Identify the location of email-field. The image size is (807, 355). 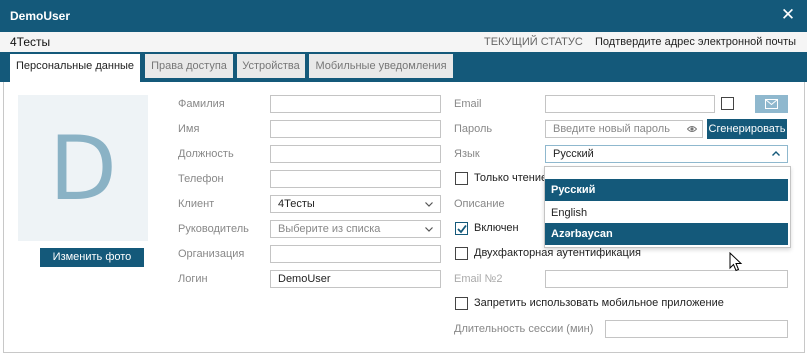
(630, 104).